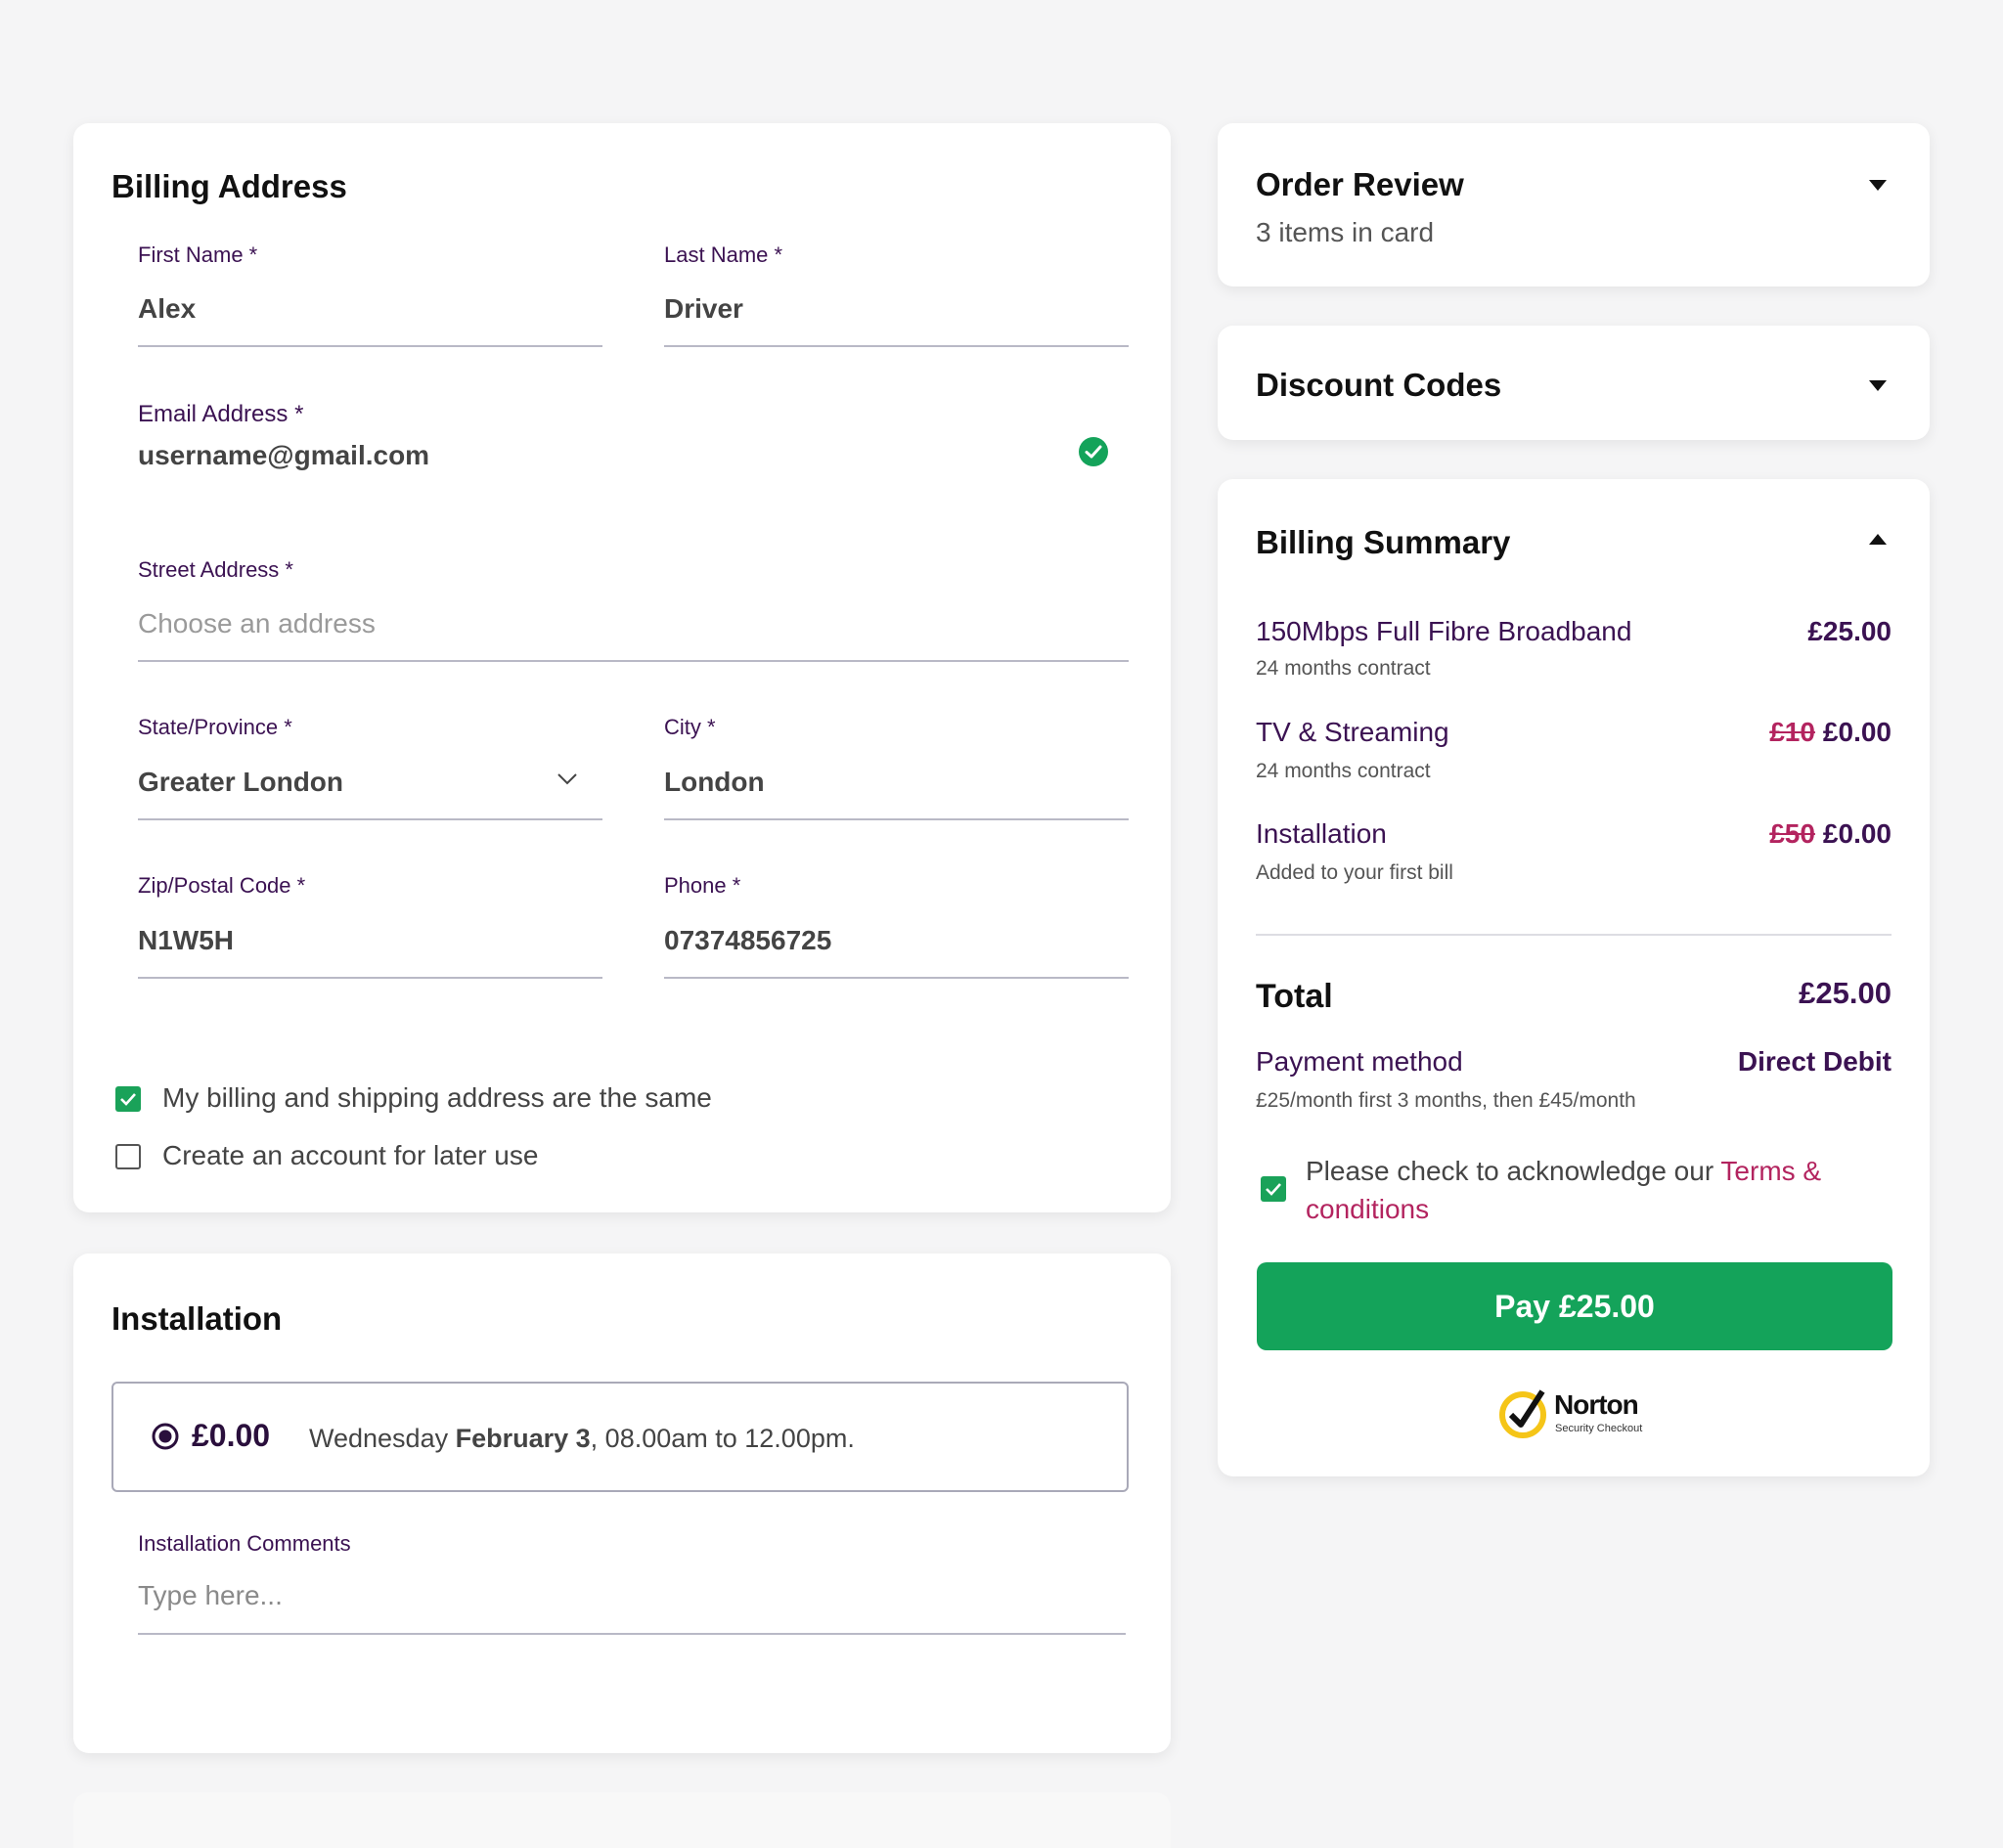 The width and height of the screenshot is (2003, 1848). What do you see at coordinates (723, 254) in the screenshot?
I see `last-name-label: Last Name *` at bounding box center [723, 254].